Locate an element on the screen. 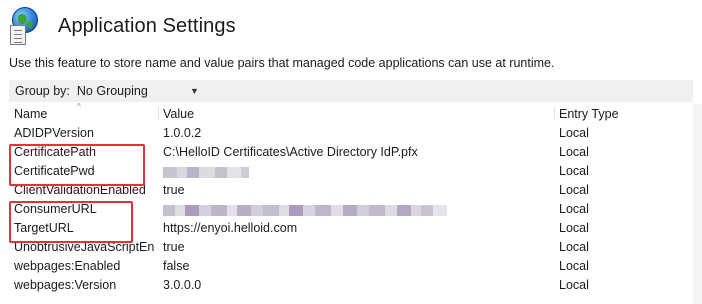  table-row: webpages:Enabled false Local is located at coordinates (351, 266).